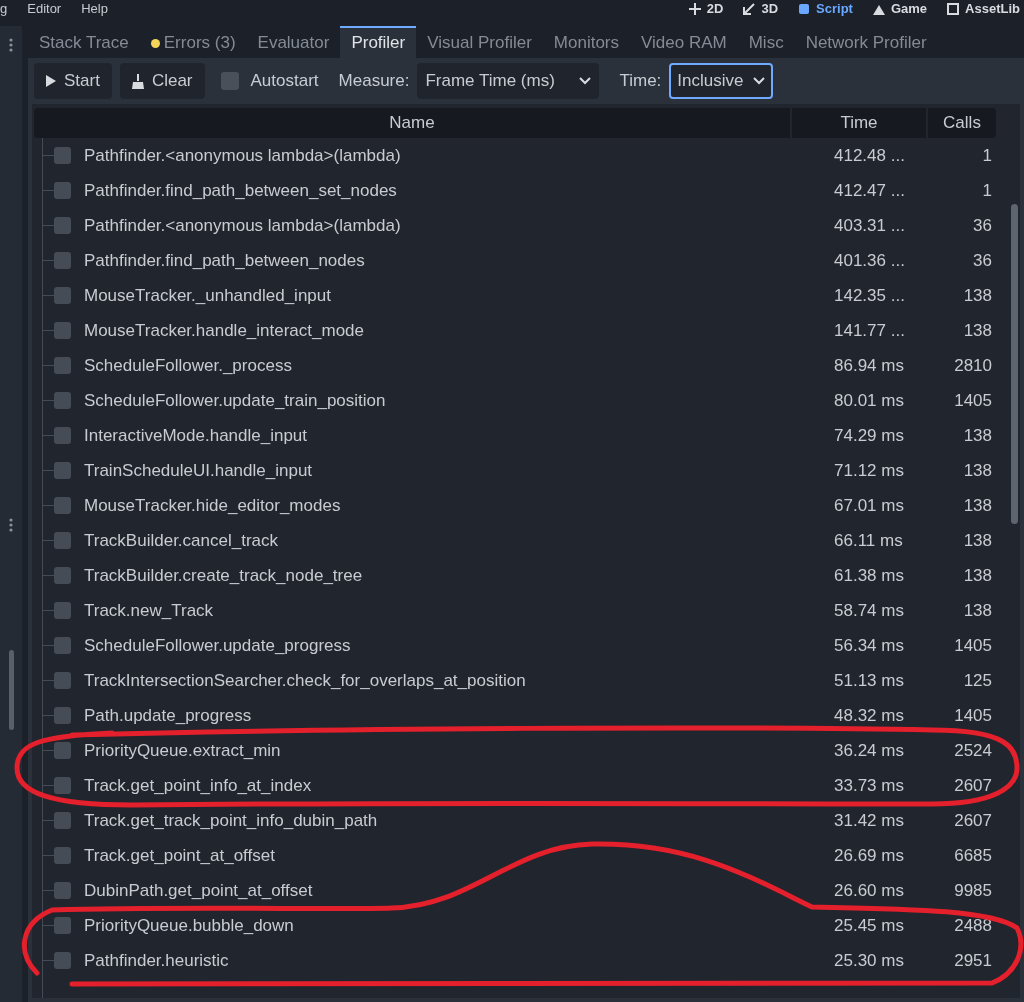  Describe the element at coordinates (749, 9) in the screenshot. I see `axes-icon` at that location.